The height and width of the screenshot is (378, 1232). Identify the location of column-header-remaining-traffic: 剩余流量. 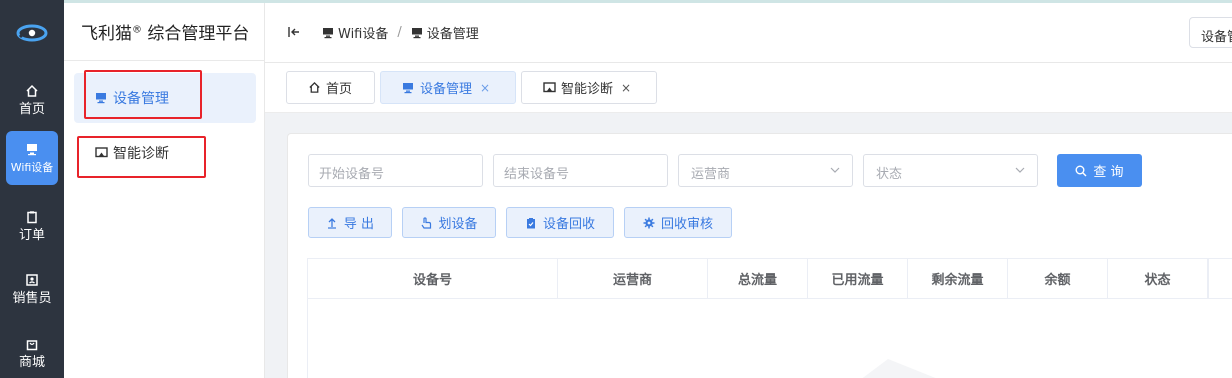
(958, 278).